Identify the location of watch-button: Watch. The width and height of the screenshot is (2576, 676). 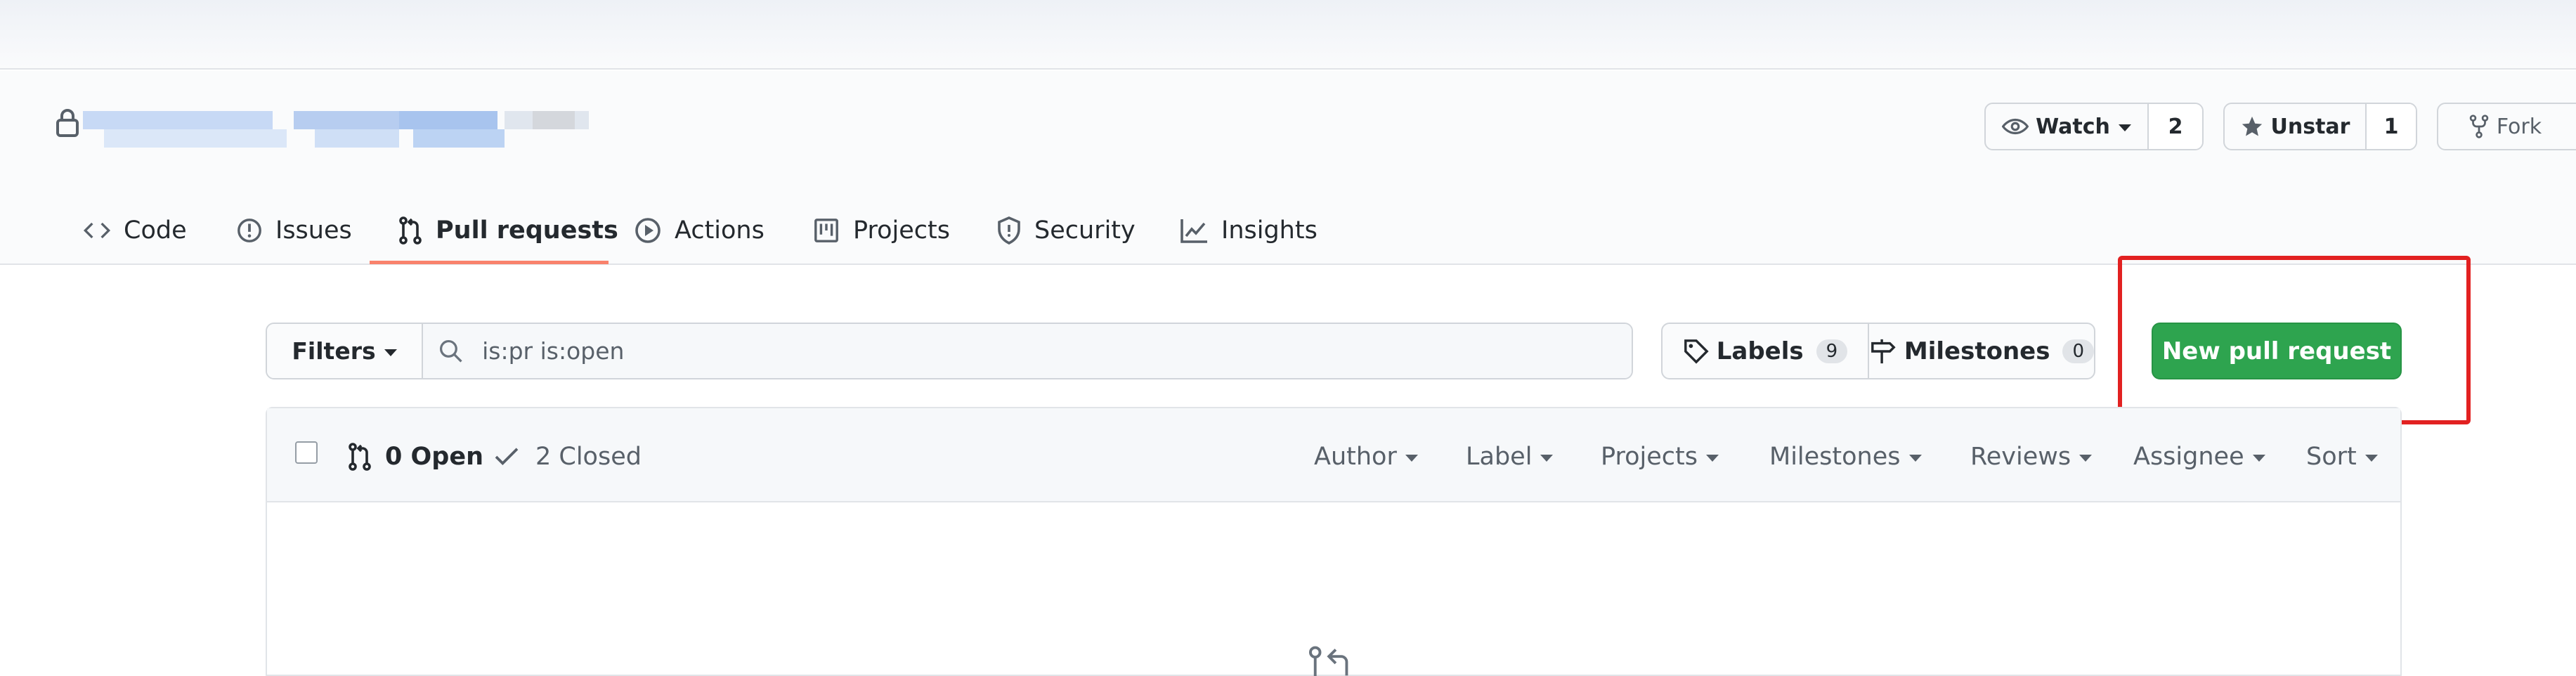
(2066, 127).